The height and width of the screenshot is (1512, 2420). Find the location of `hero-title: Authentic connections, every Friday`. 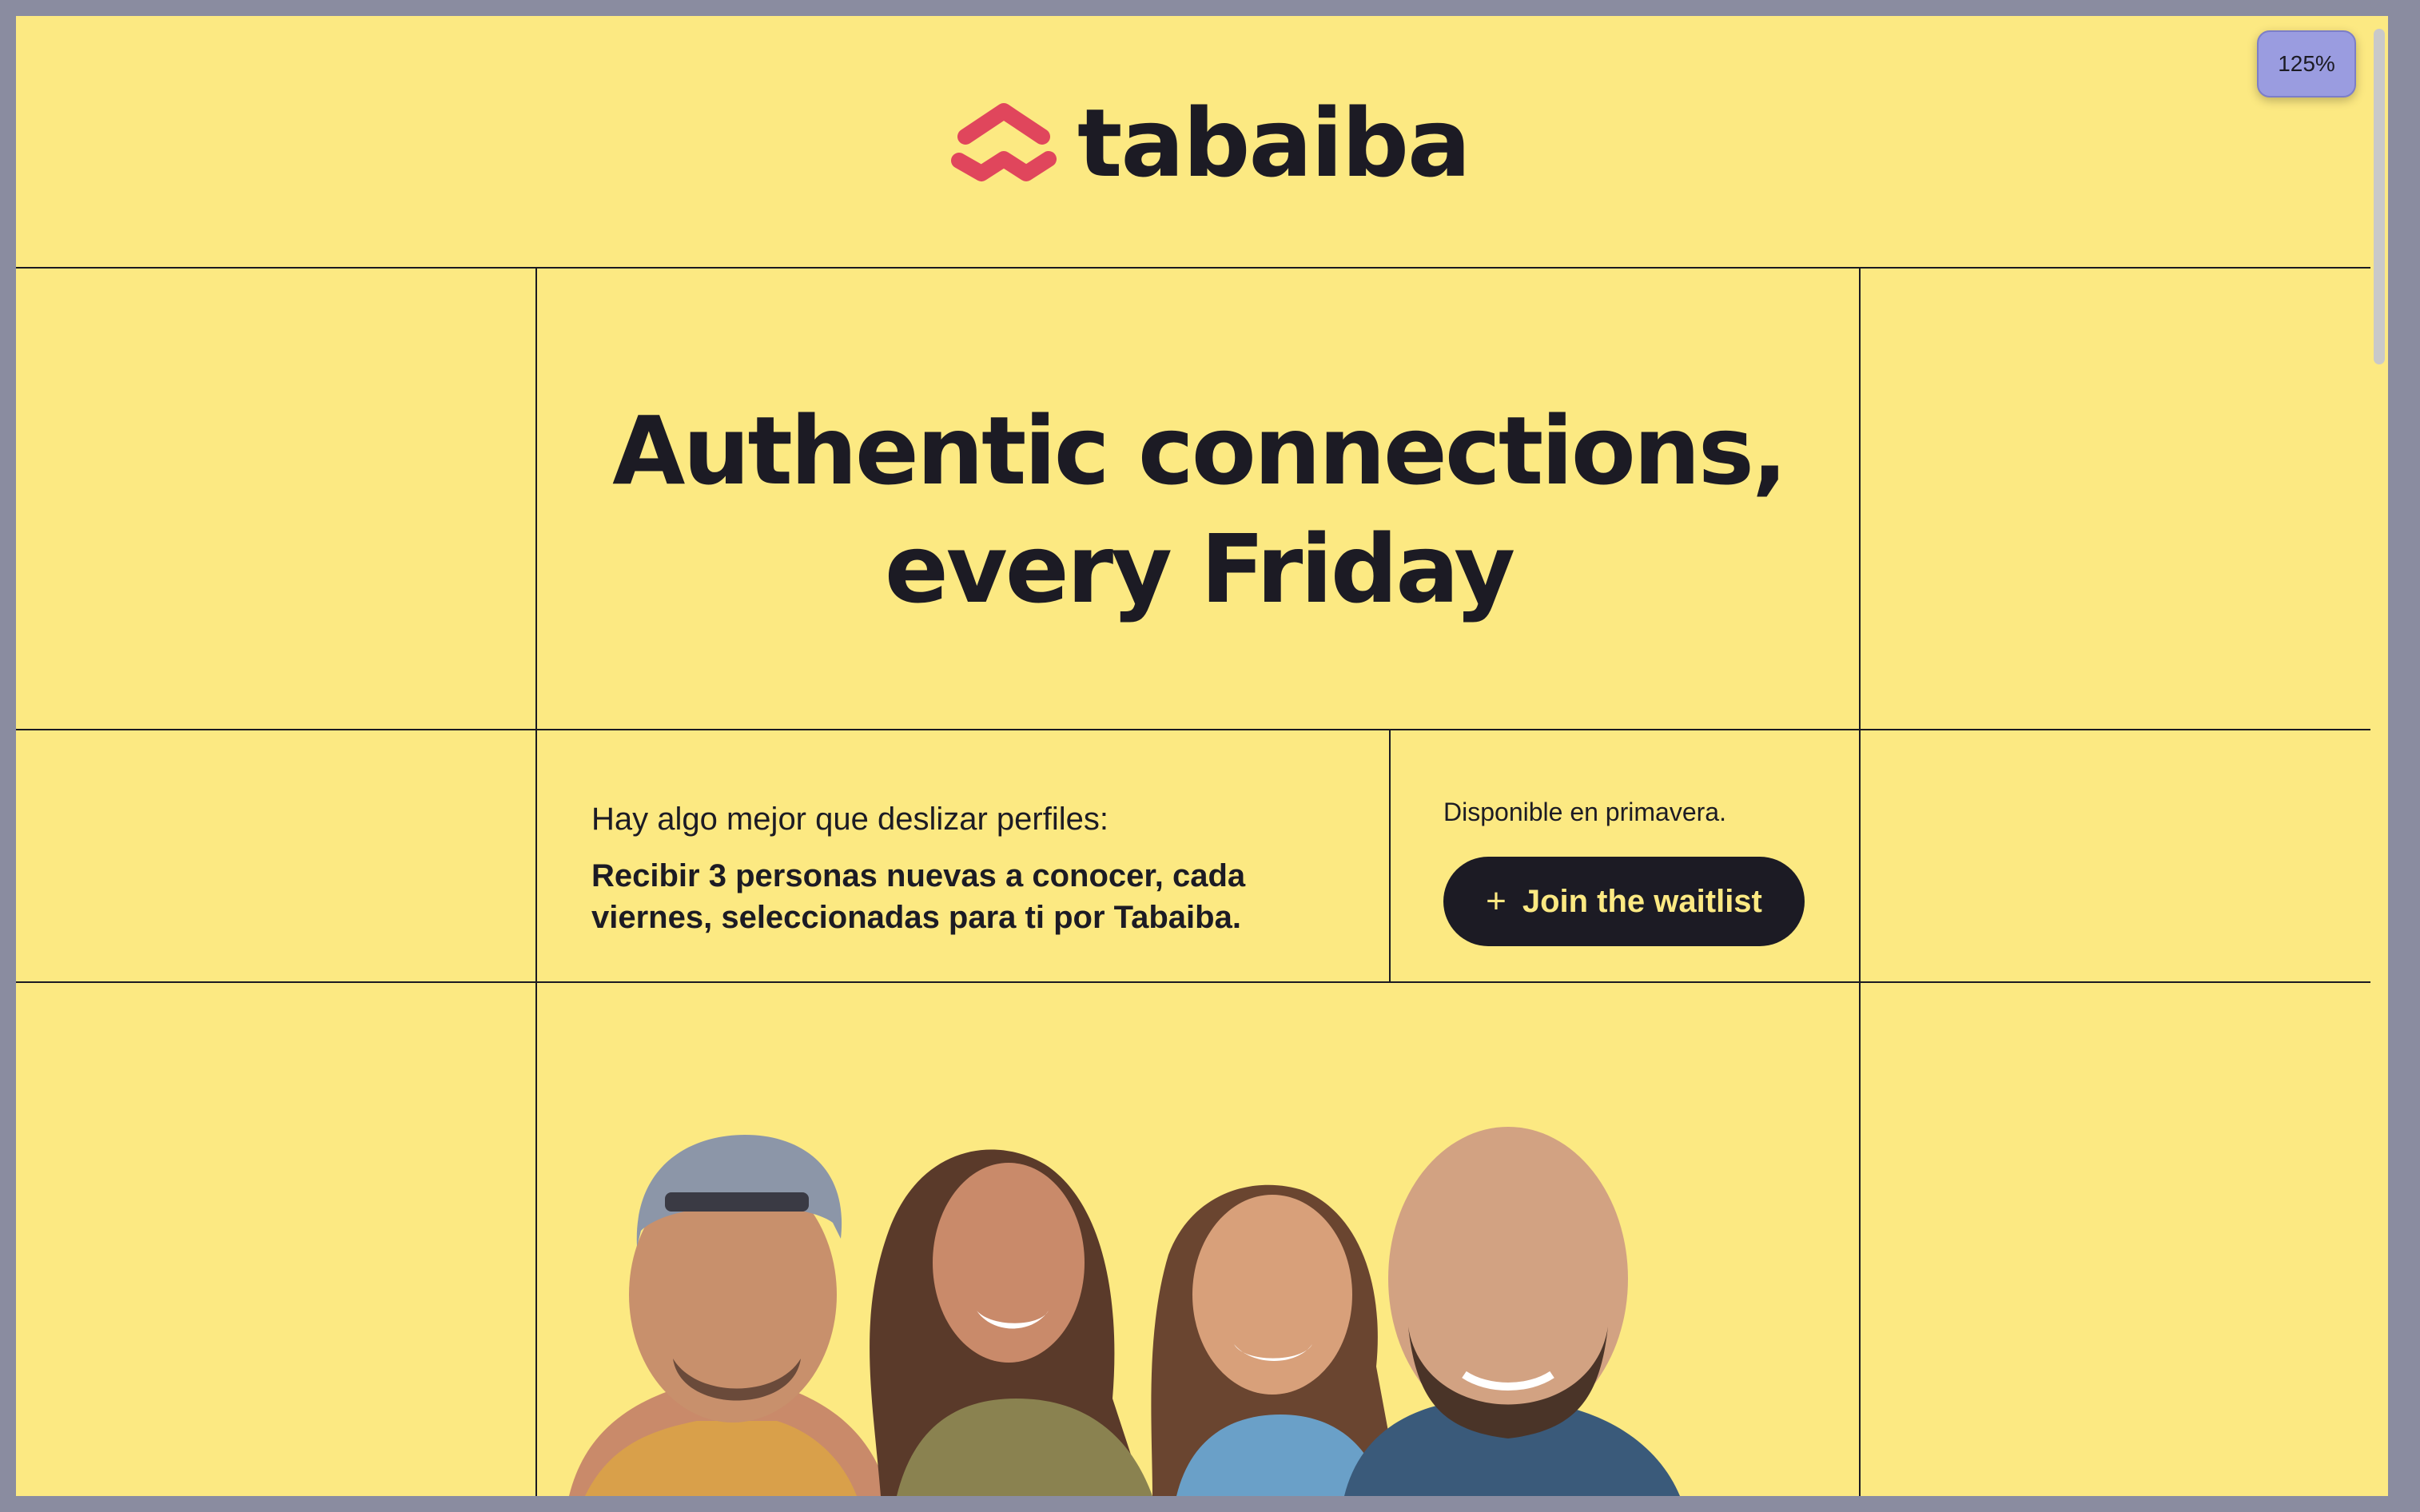

hero-title: Authentic connections, every Friday is located at coordinates (1199, 510).